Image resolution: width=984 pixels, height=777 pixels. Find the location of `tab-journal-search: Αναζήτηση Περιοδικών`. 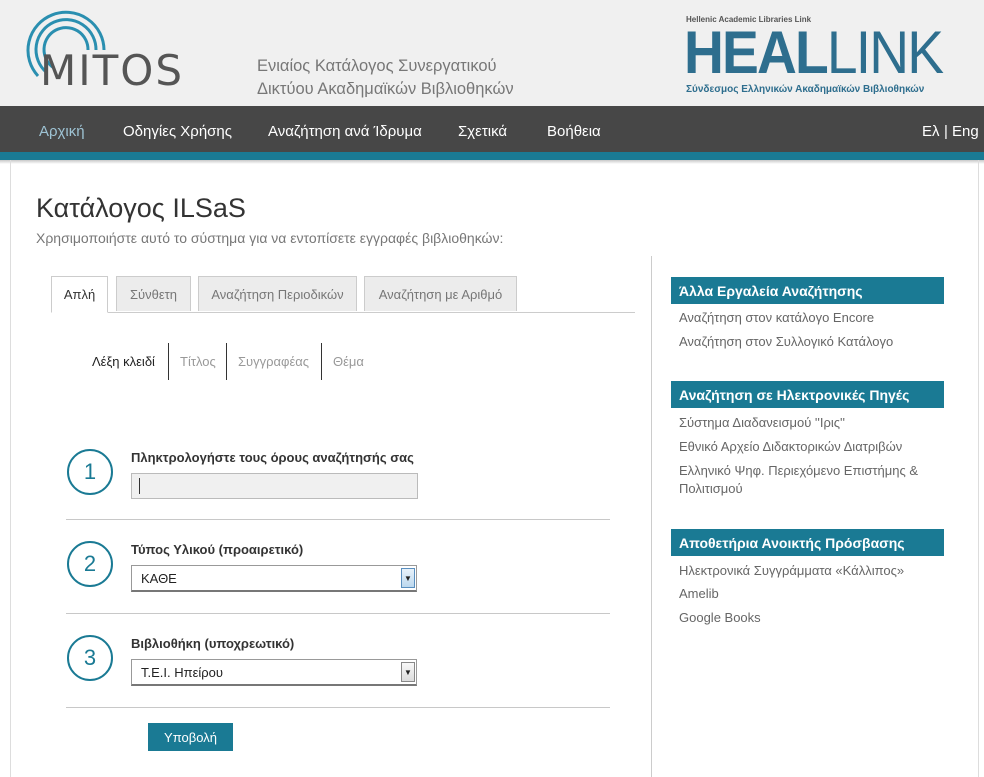

tab-journal-search: Αναζήτηση Περιοδικών is located at coordinates (277, 293).